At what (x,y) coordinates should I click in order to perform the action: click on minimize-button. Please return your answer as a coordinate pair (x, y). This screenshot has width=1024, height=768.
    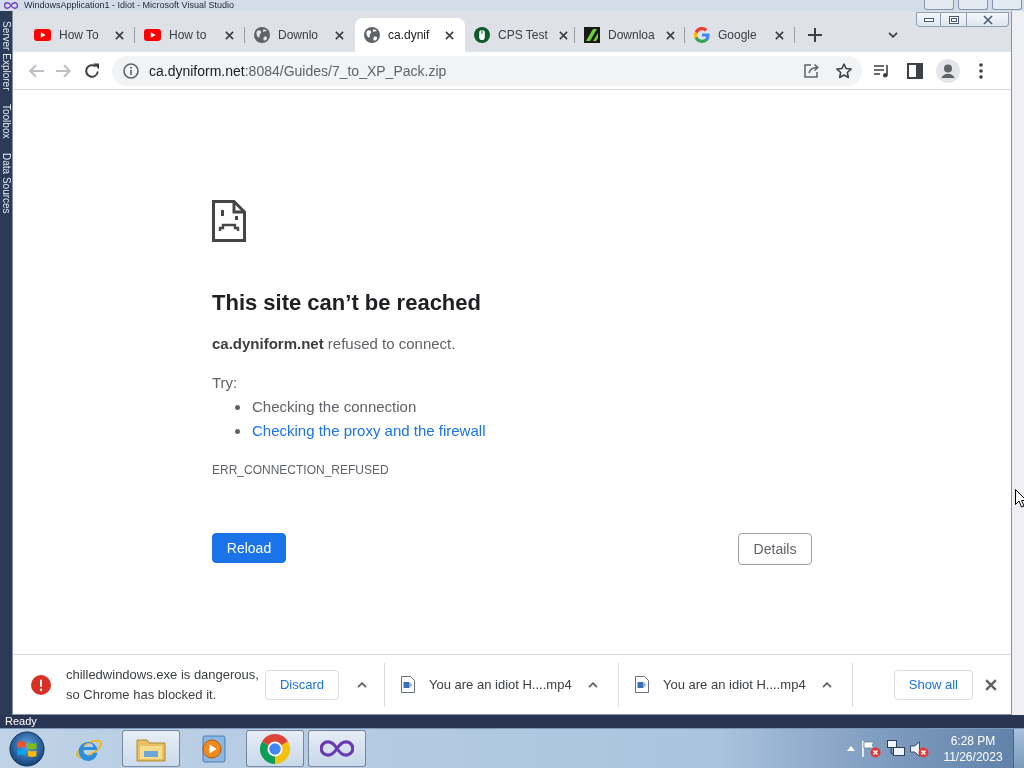
    Looking at the image, I should click on (928, 19).